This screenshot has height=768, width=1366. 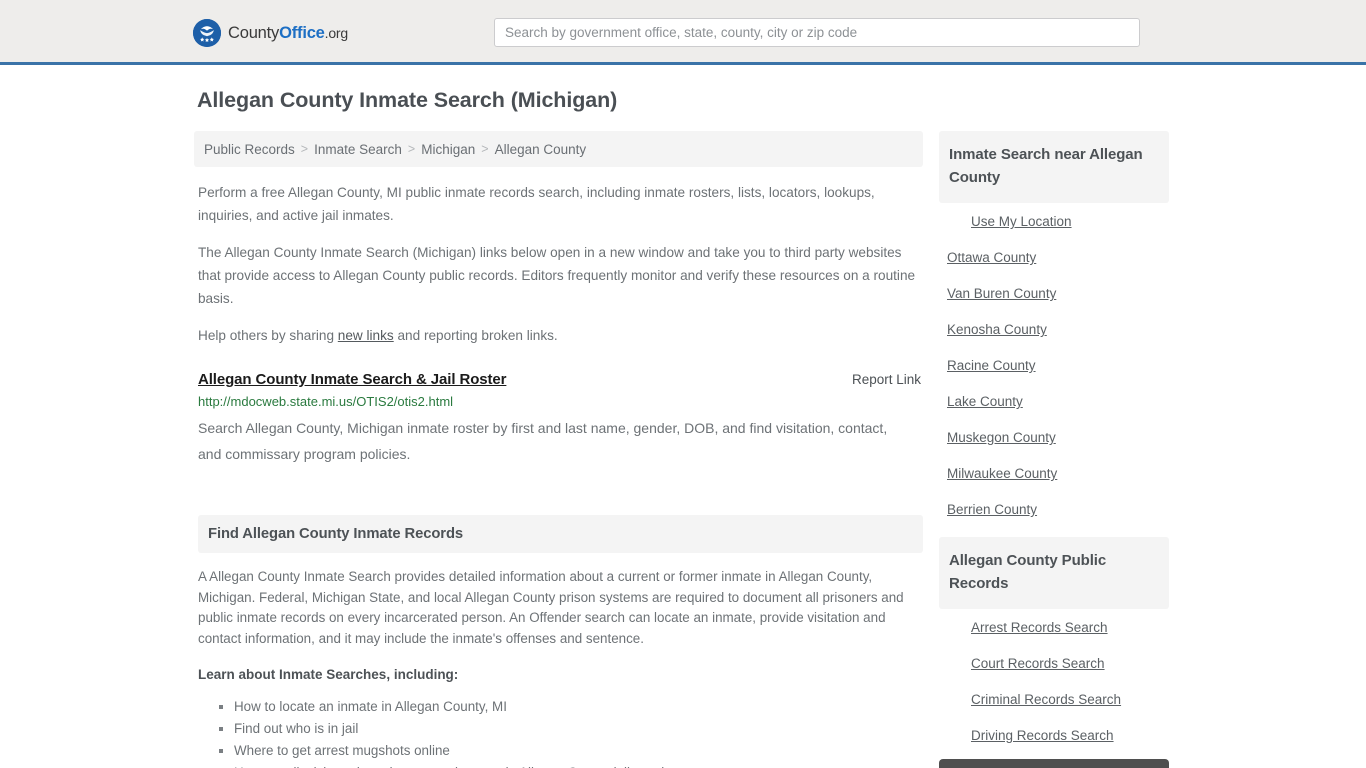 I want to click on report-link-button: Report Link, so click(x=887, y=379).